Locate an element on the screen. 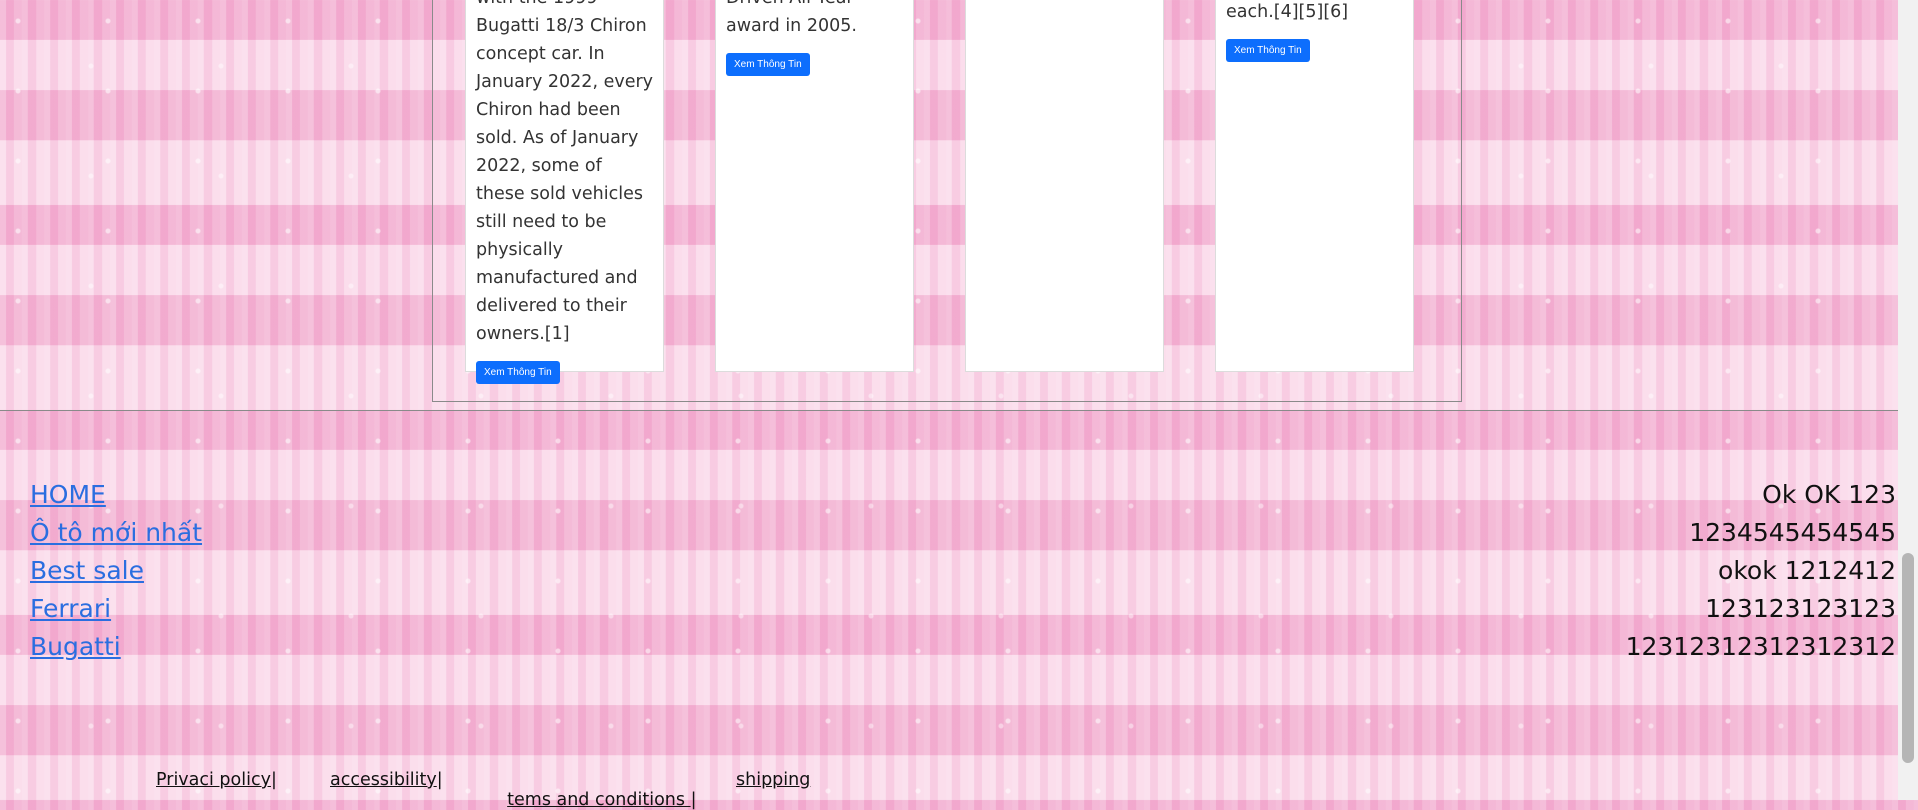 The image size is (1918, 810). legal-terms: tems and conditions | is located at coordinates (596, 790).